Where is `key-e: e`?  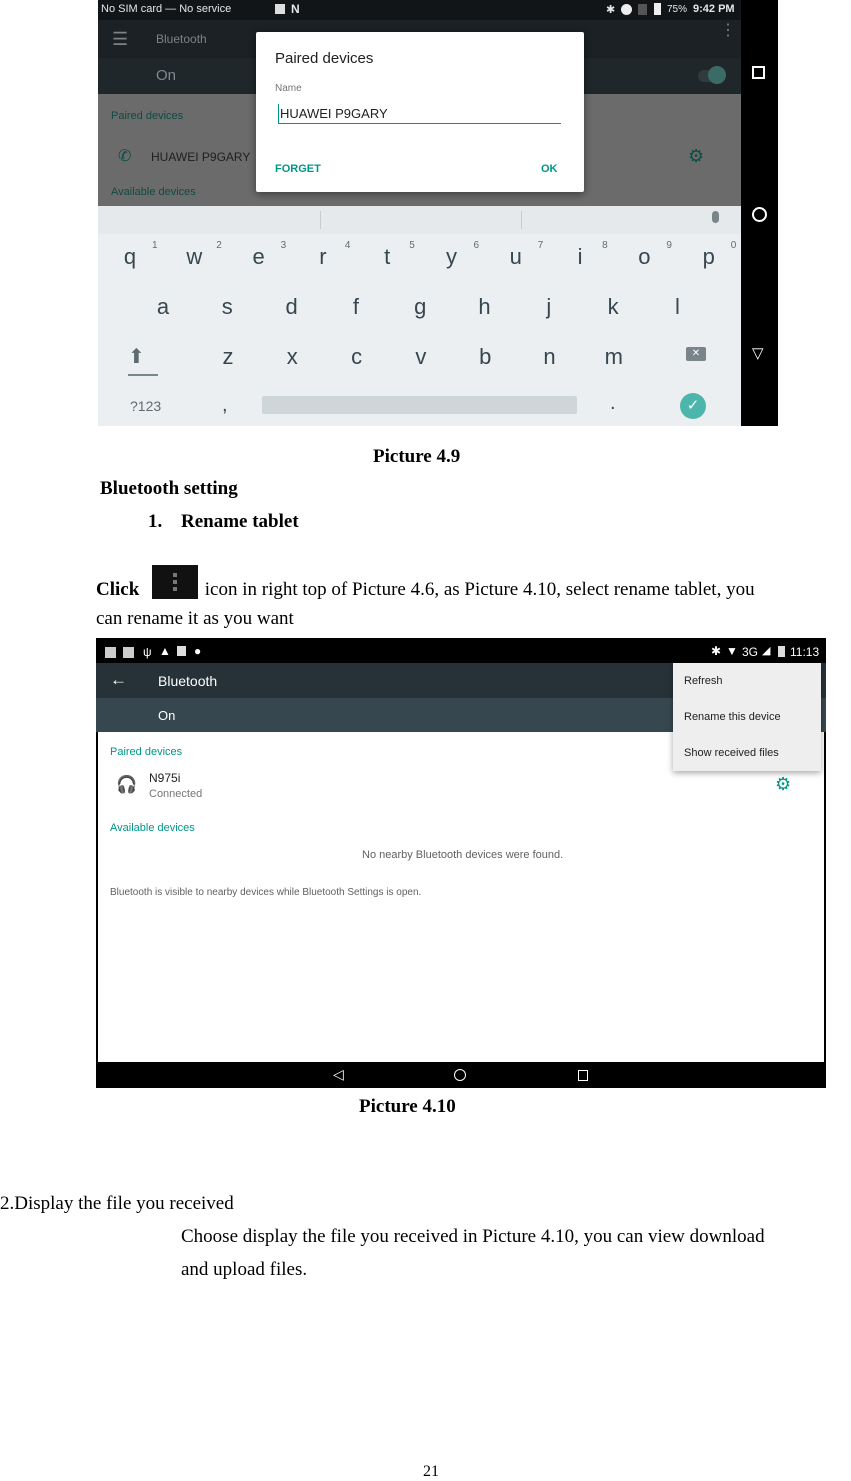
key-e: e is located at coordinates (259, 257).